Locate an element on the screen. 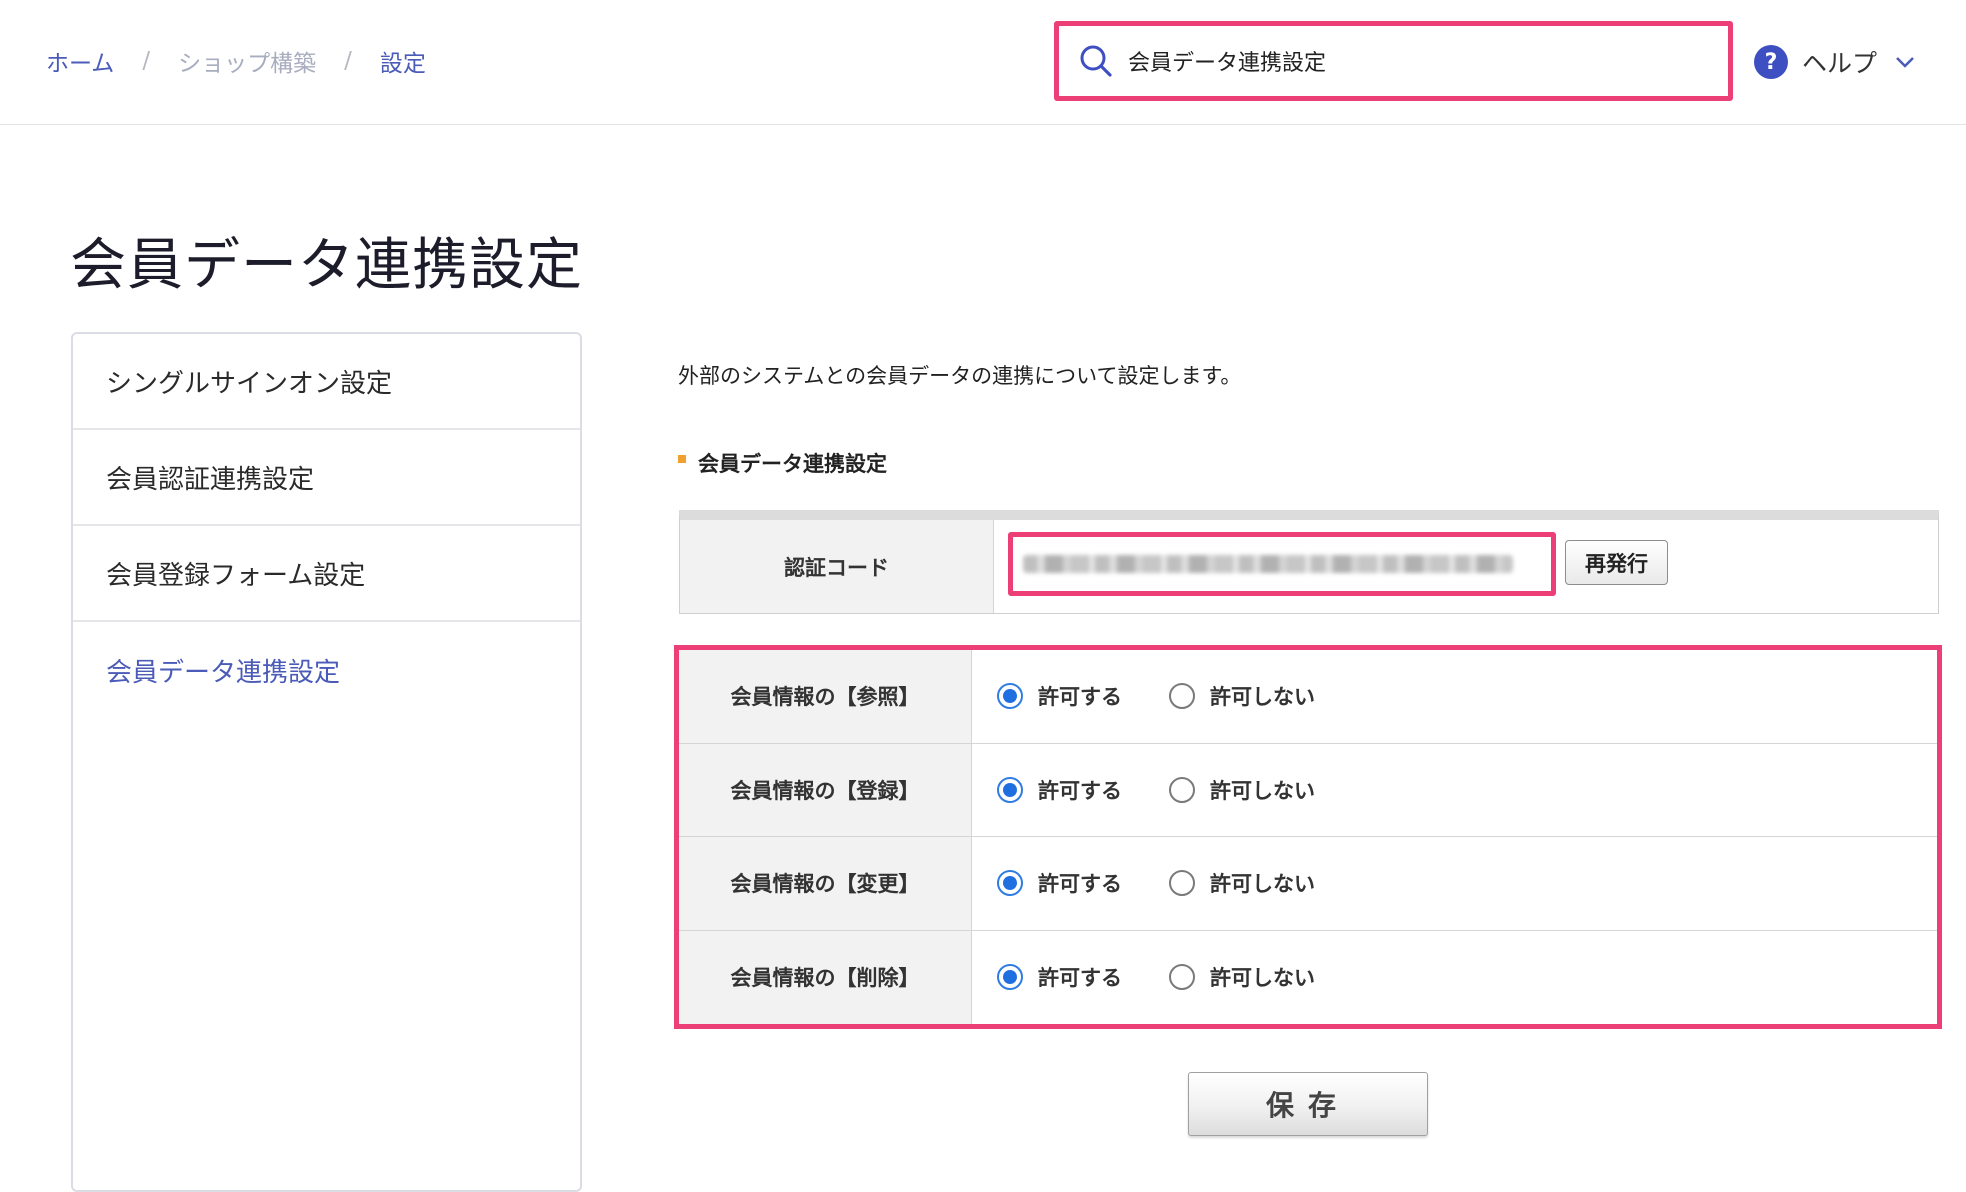 The width and height of the screenshot is (1966, 1192). section-heading-label: 会員データ連携設定 is located at coordinates (792, 464).